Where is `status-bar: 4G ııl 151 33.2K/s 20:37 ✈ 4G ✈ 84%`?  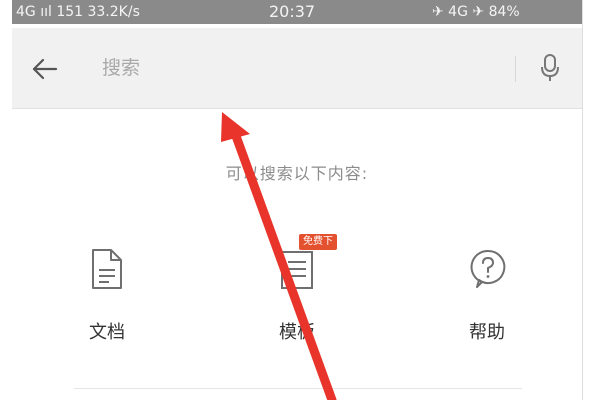 status-bar: 4G ııl 151 33.2K/s 20:37 ✈ 4G ✈ 84% is located at coordinates (297, 12).